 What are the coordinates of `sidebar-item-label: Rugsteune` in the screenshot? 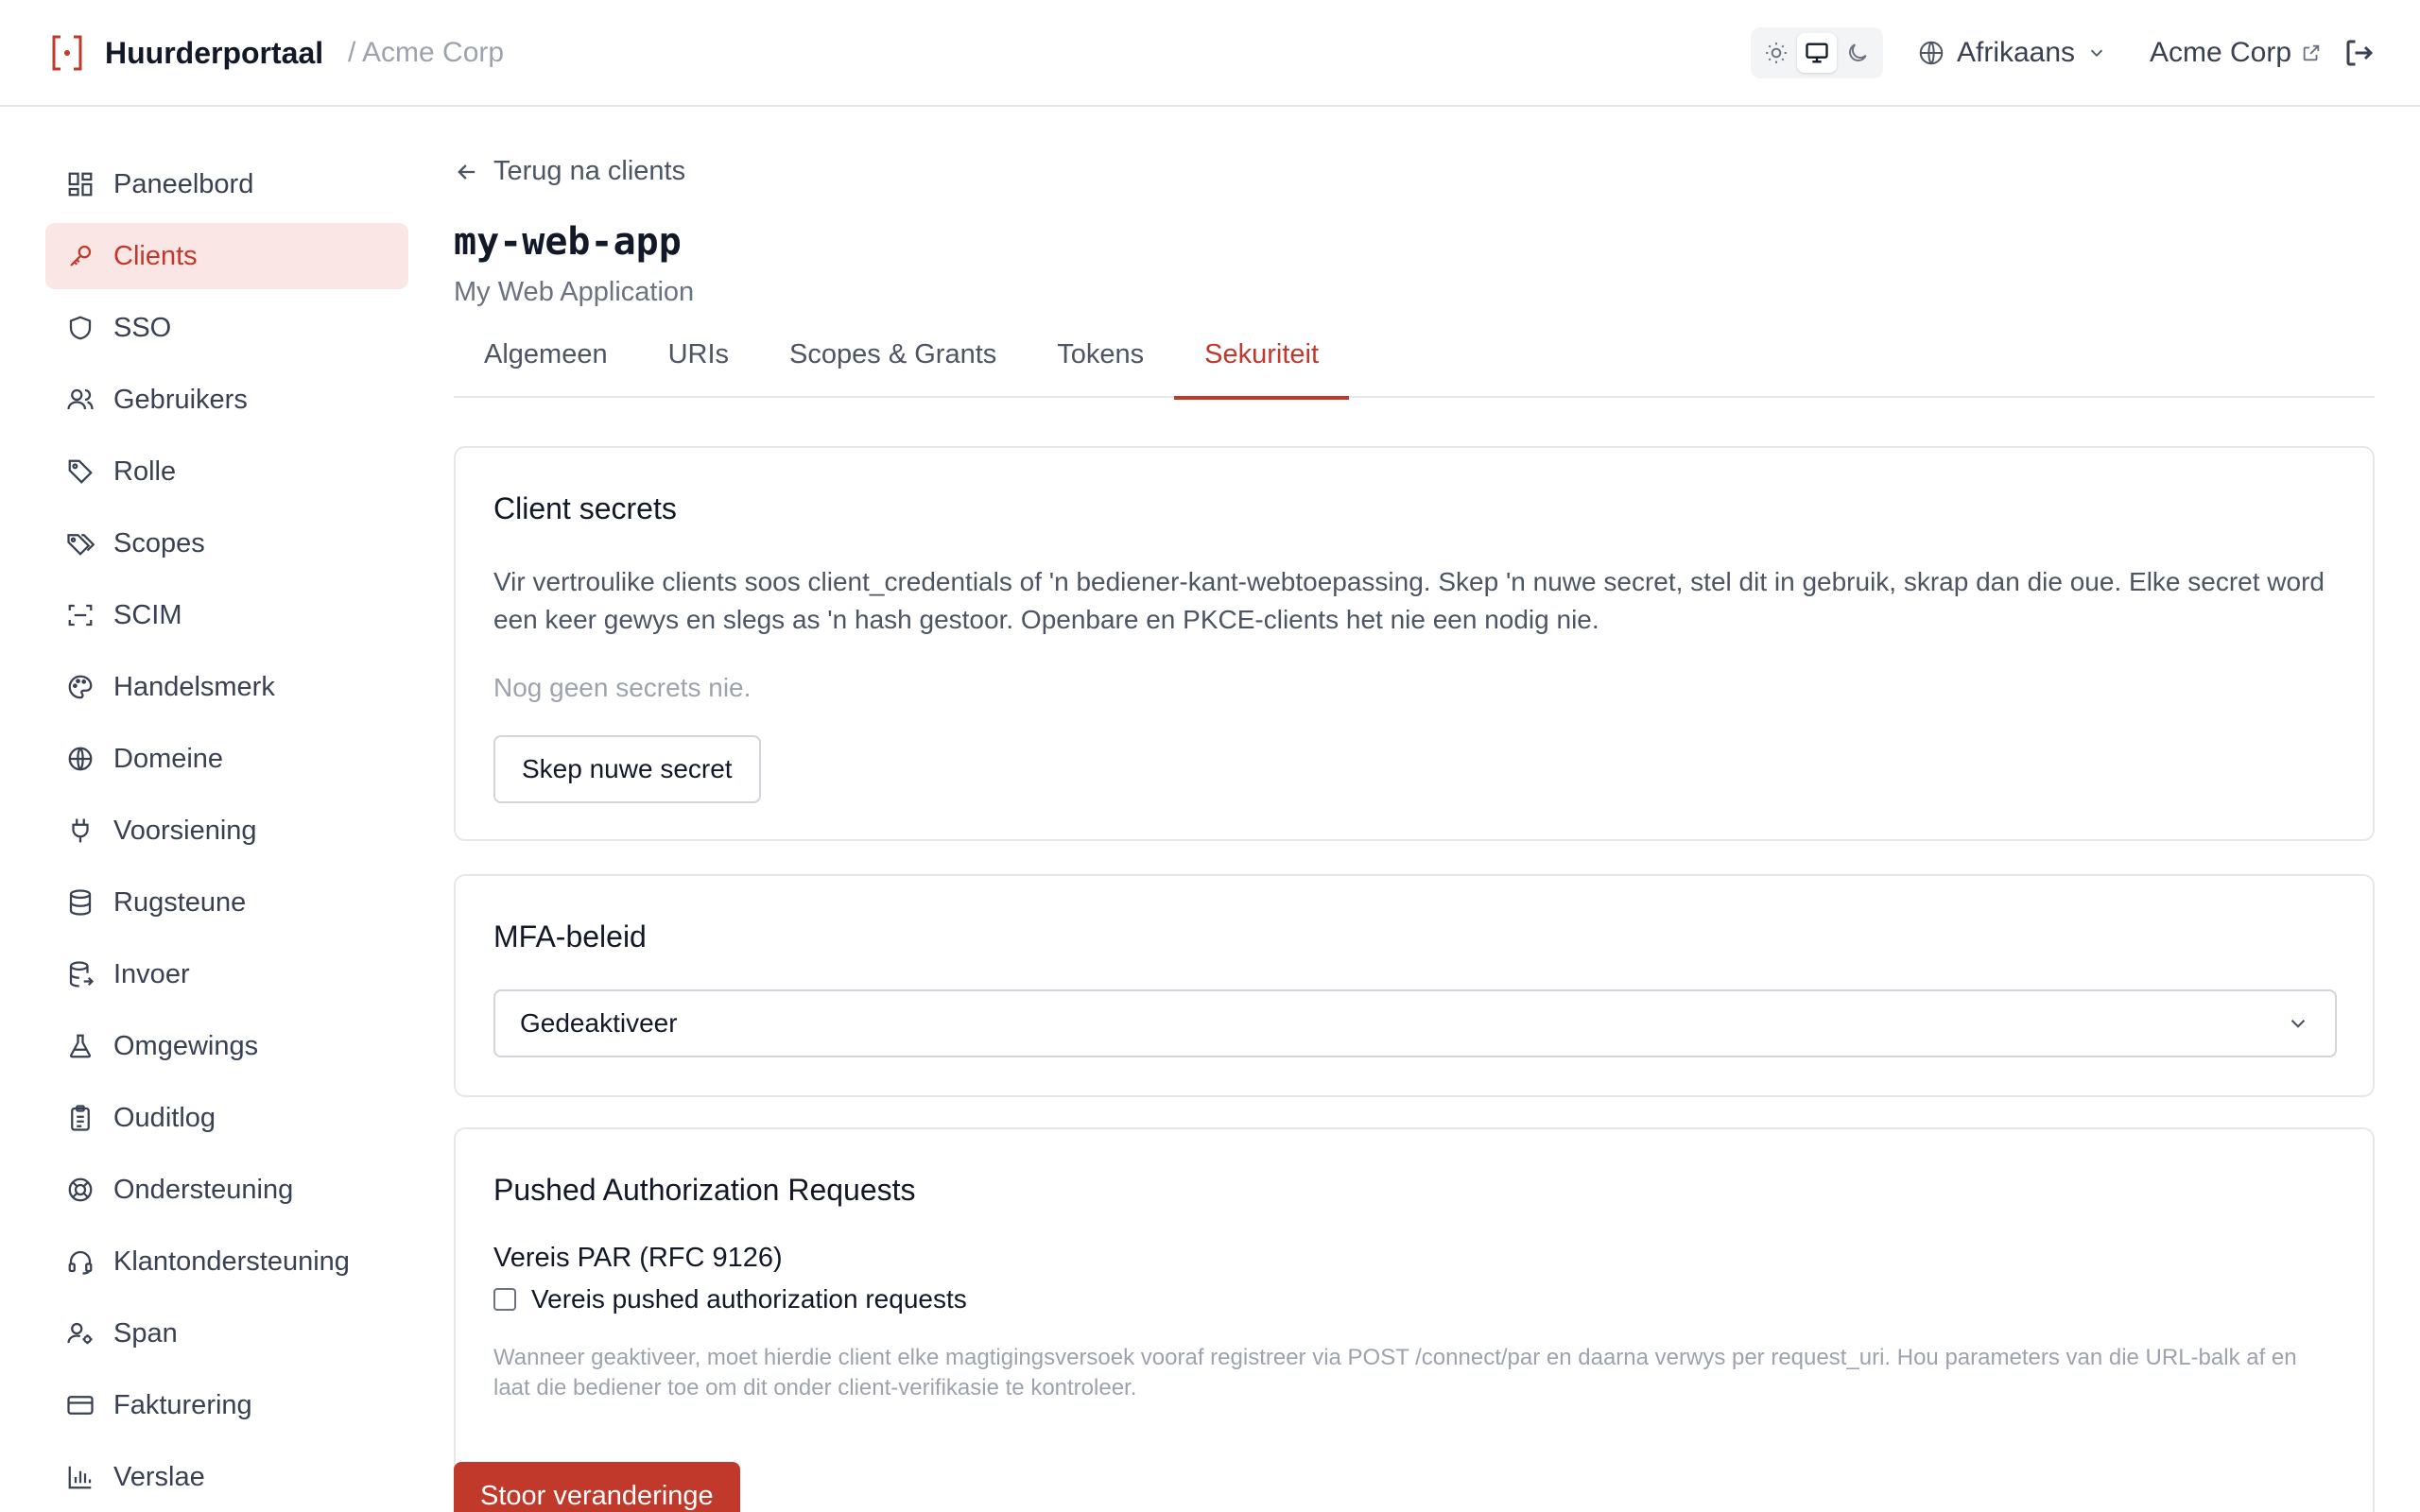 It's located at (180, 902).